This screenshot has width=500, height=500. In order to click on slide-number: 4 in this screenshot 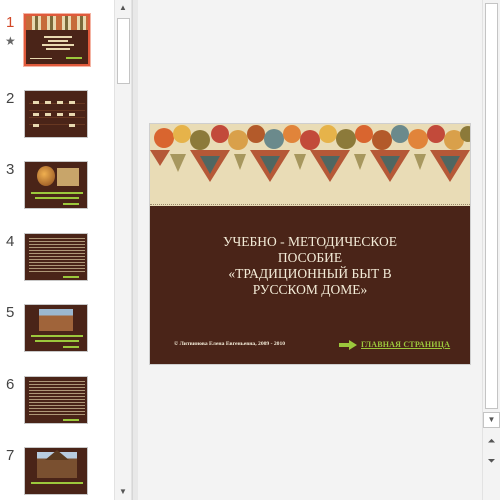, I will do `click(10, 241)`.